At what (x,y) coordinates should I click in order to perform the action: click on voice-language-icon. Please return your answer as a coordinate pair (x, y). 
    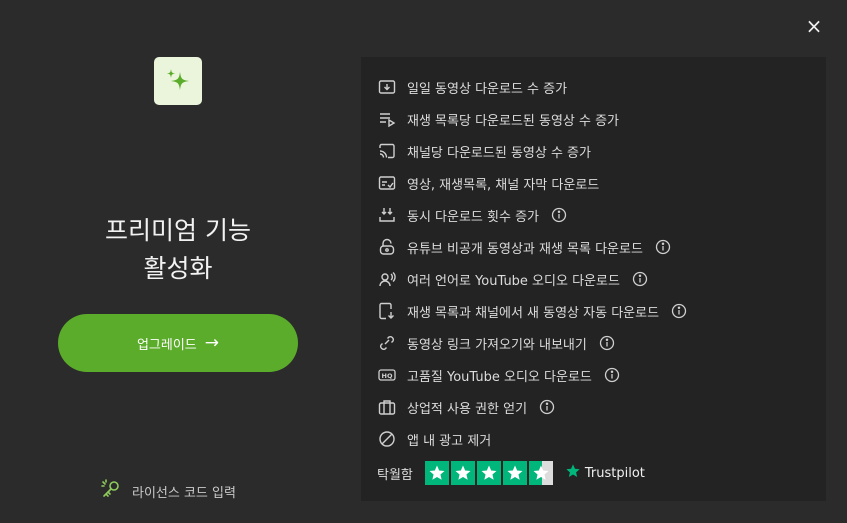
    Looking at the image, I should click on (387, 279).